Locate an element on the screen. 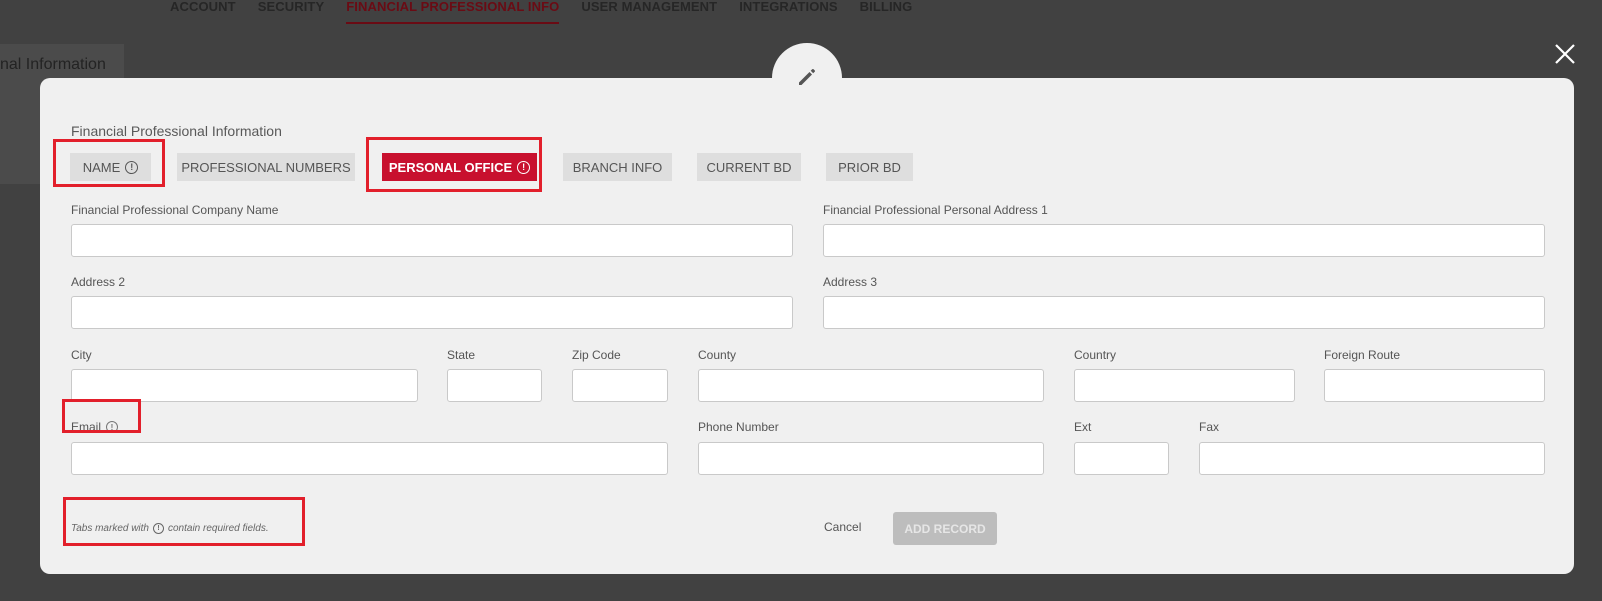 This screenshot has width=1602, height=601. foreign-route-input is located at coordinates (1434, 385).